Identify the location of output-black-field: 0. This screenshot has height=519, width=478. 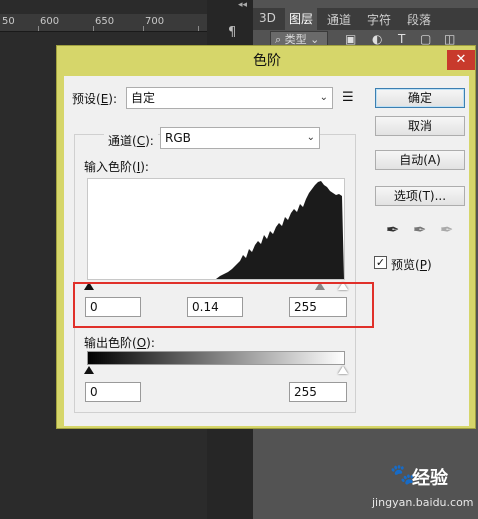
(113, 392).